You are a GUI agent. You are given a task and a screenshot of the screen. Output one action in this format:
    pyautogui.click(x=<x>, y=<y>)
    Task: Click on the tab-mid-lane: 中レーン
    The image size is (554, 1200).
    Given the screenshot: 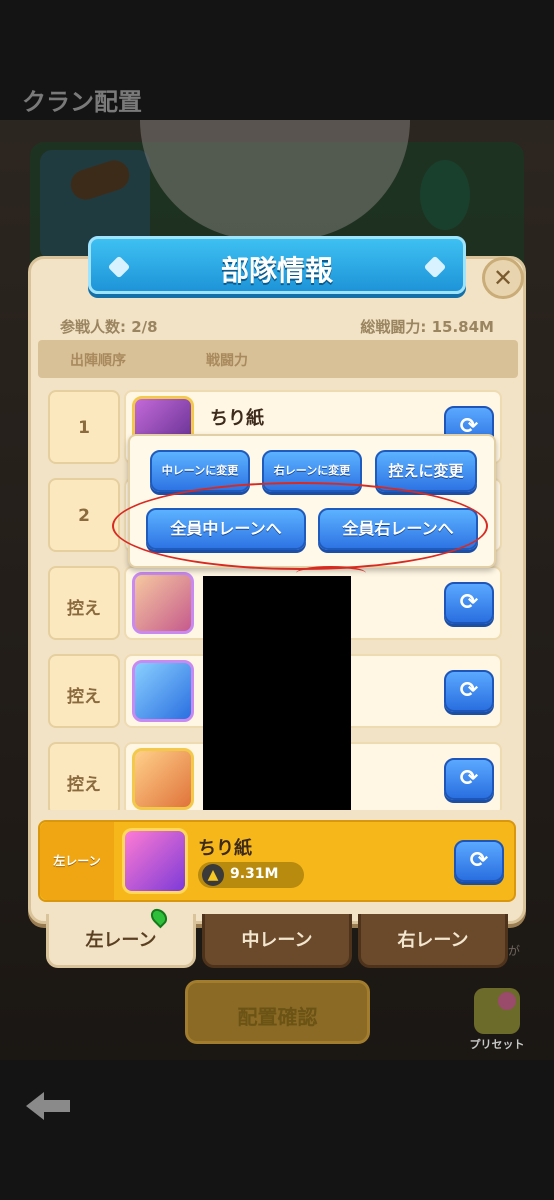 What is the action you would take?
    pyautogui.click(x=277, y=941)
    